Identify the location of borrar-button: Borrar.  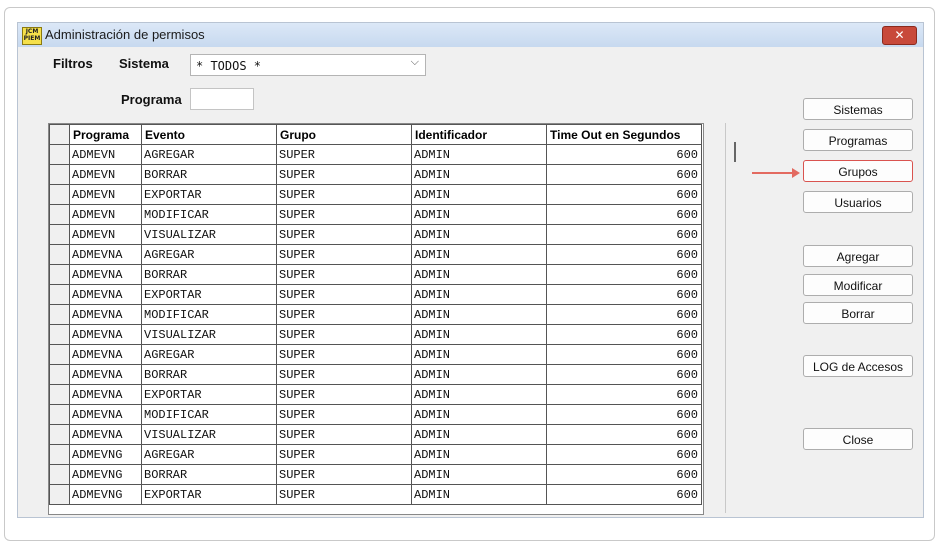
(858, 313).